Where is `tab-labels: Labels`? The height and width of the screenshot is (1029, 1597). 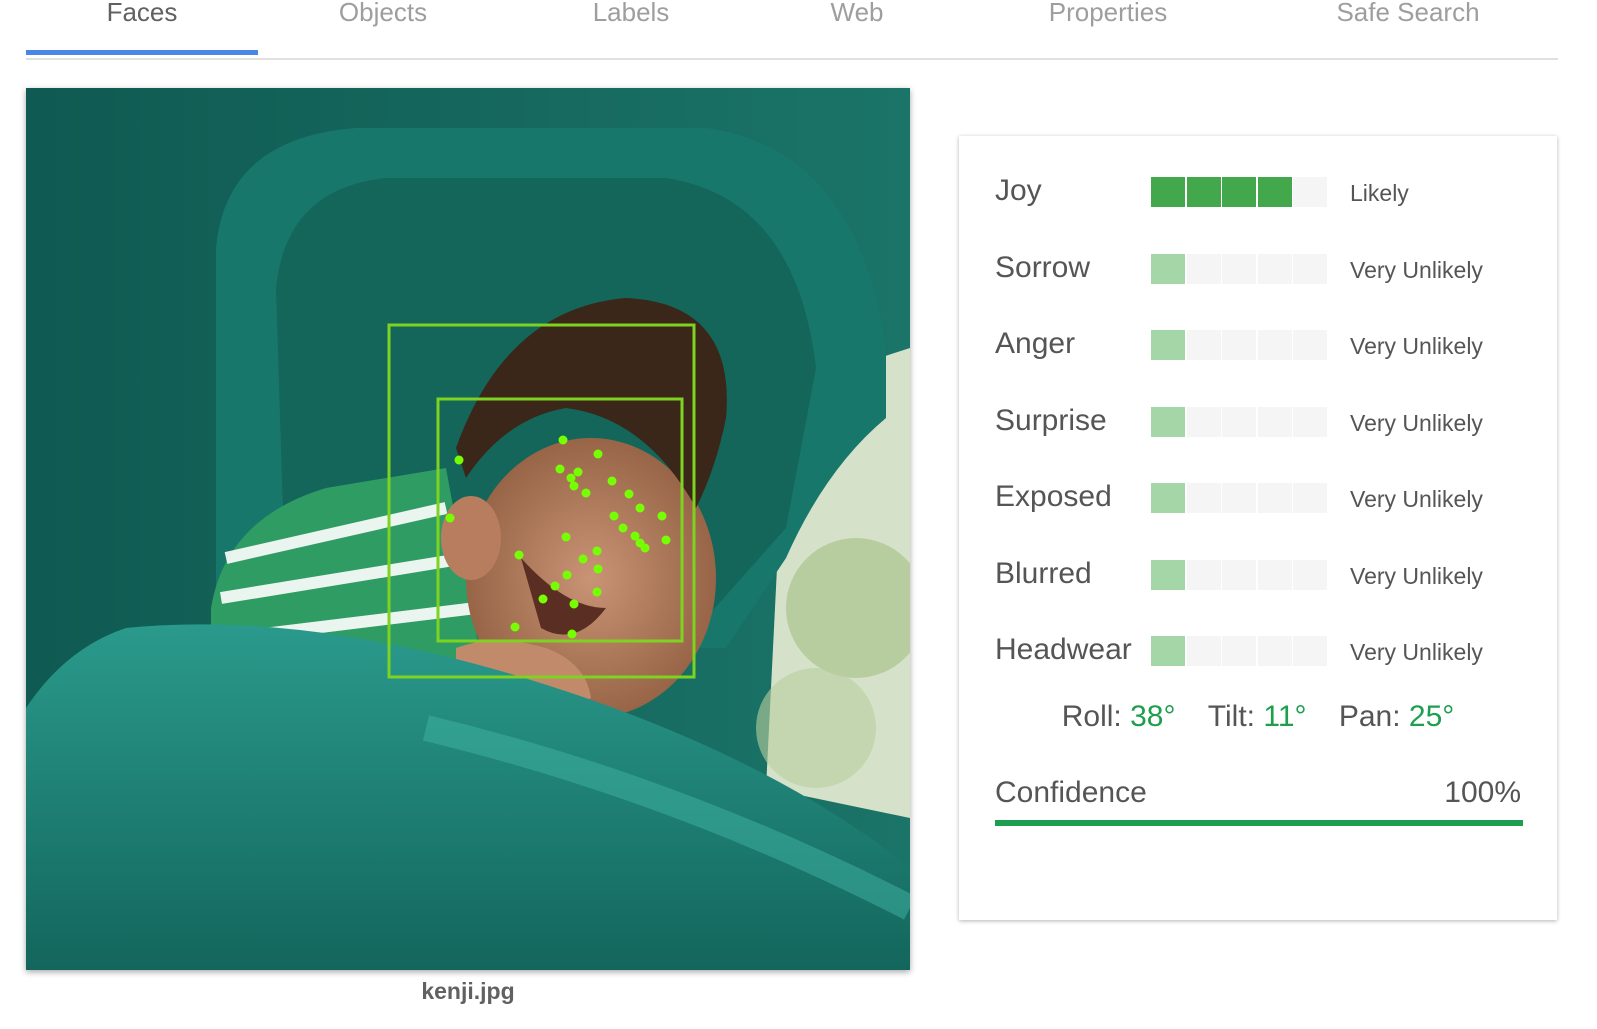 tab-labels: Labels is located at coordinates (631, 28).